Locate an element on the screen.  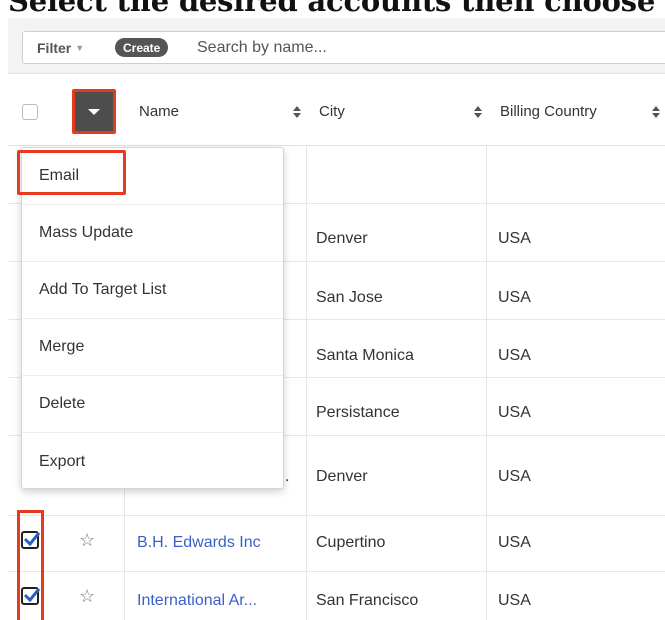
column-header-billing-country: Billing Country is located at coordinates (580, 111).